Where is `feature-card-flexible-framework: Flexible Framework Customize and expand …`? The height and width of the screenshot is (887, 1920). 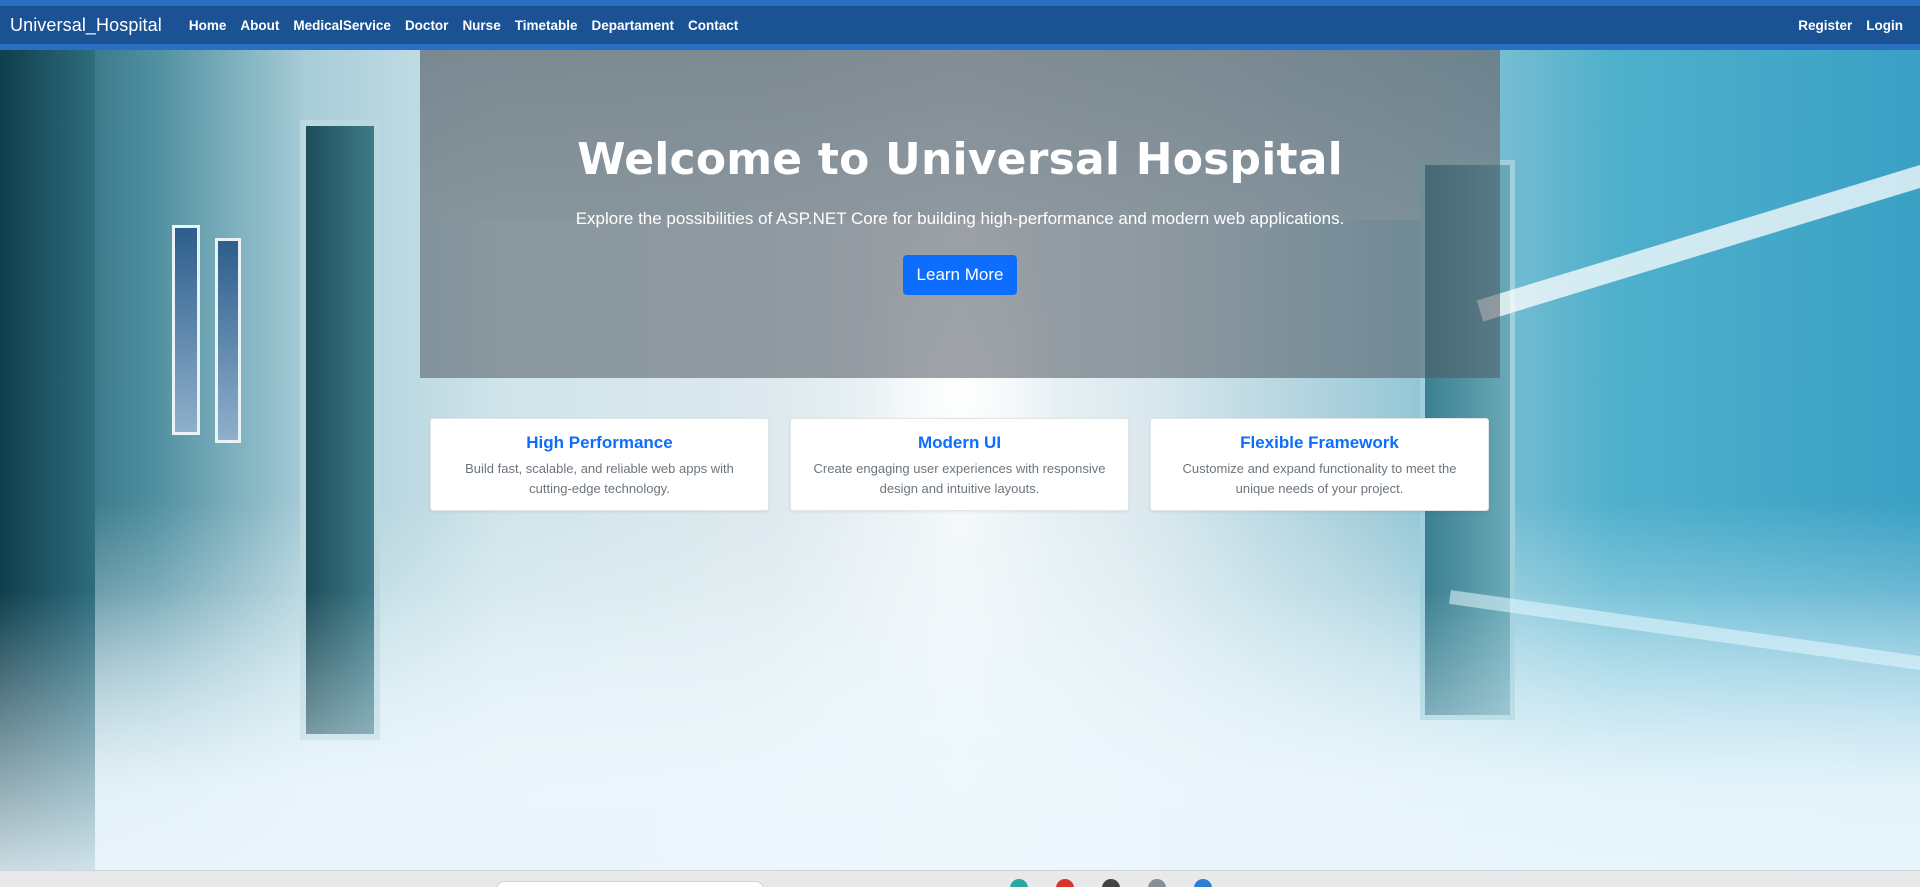
feature-card-flexible-framework: Flexible Framework Customize and expand … is located at coordinates (1319, 464).